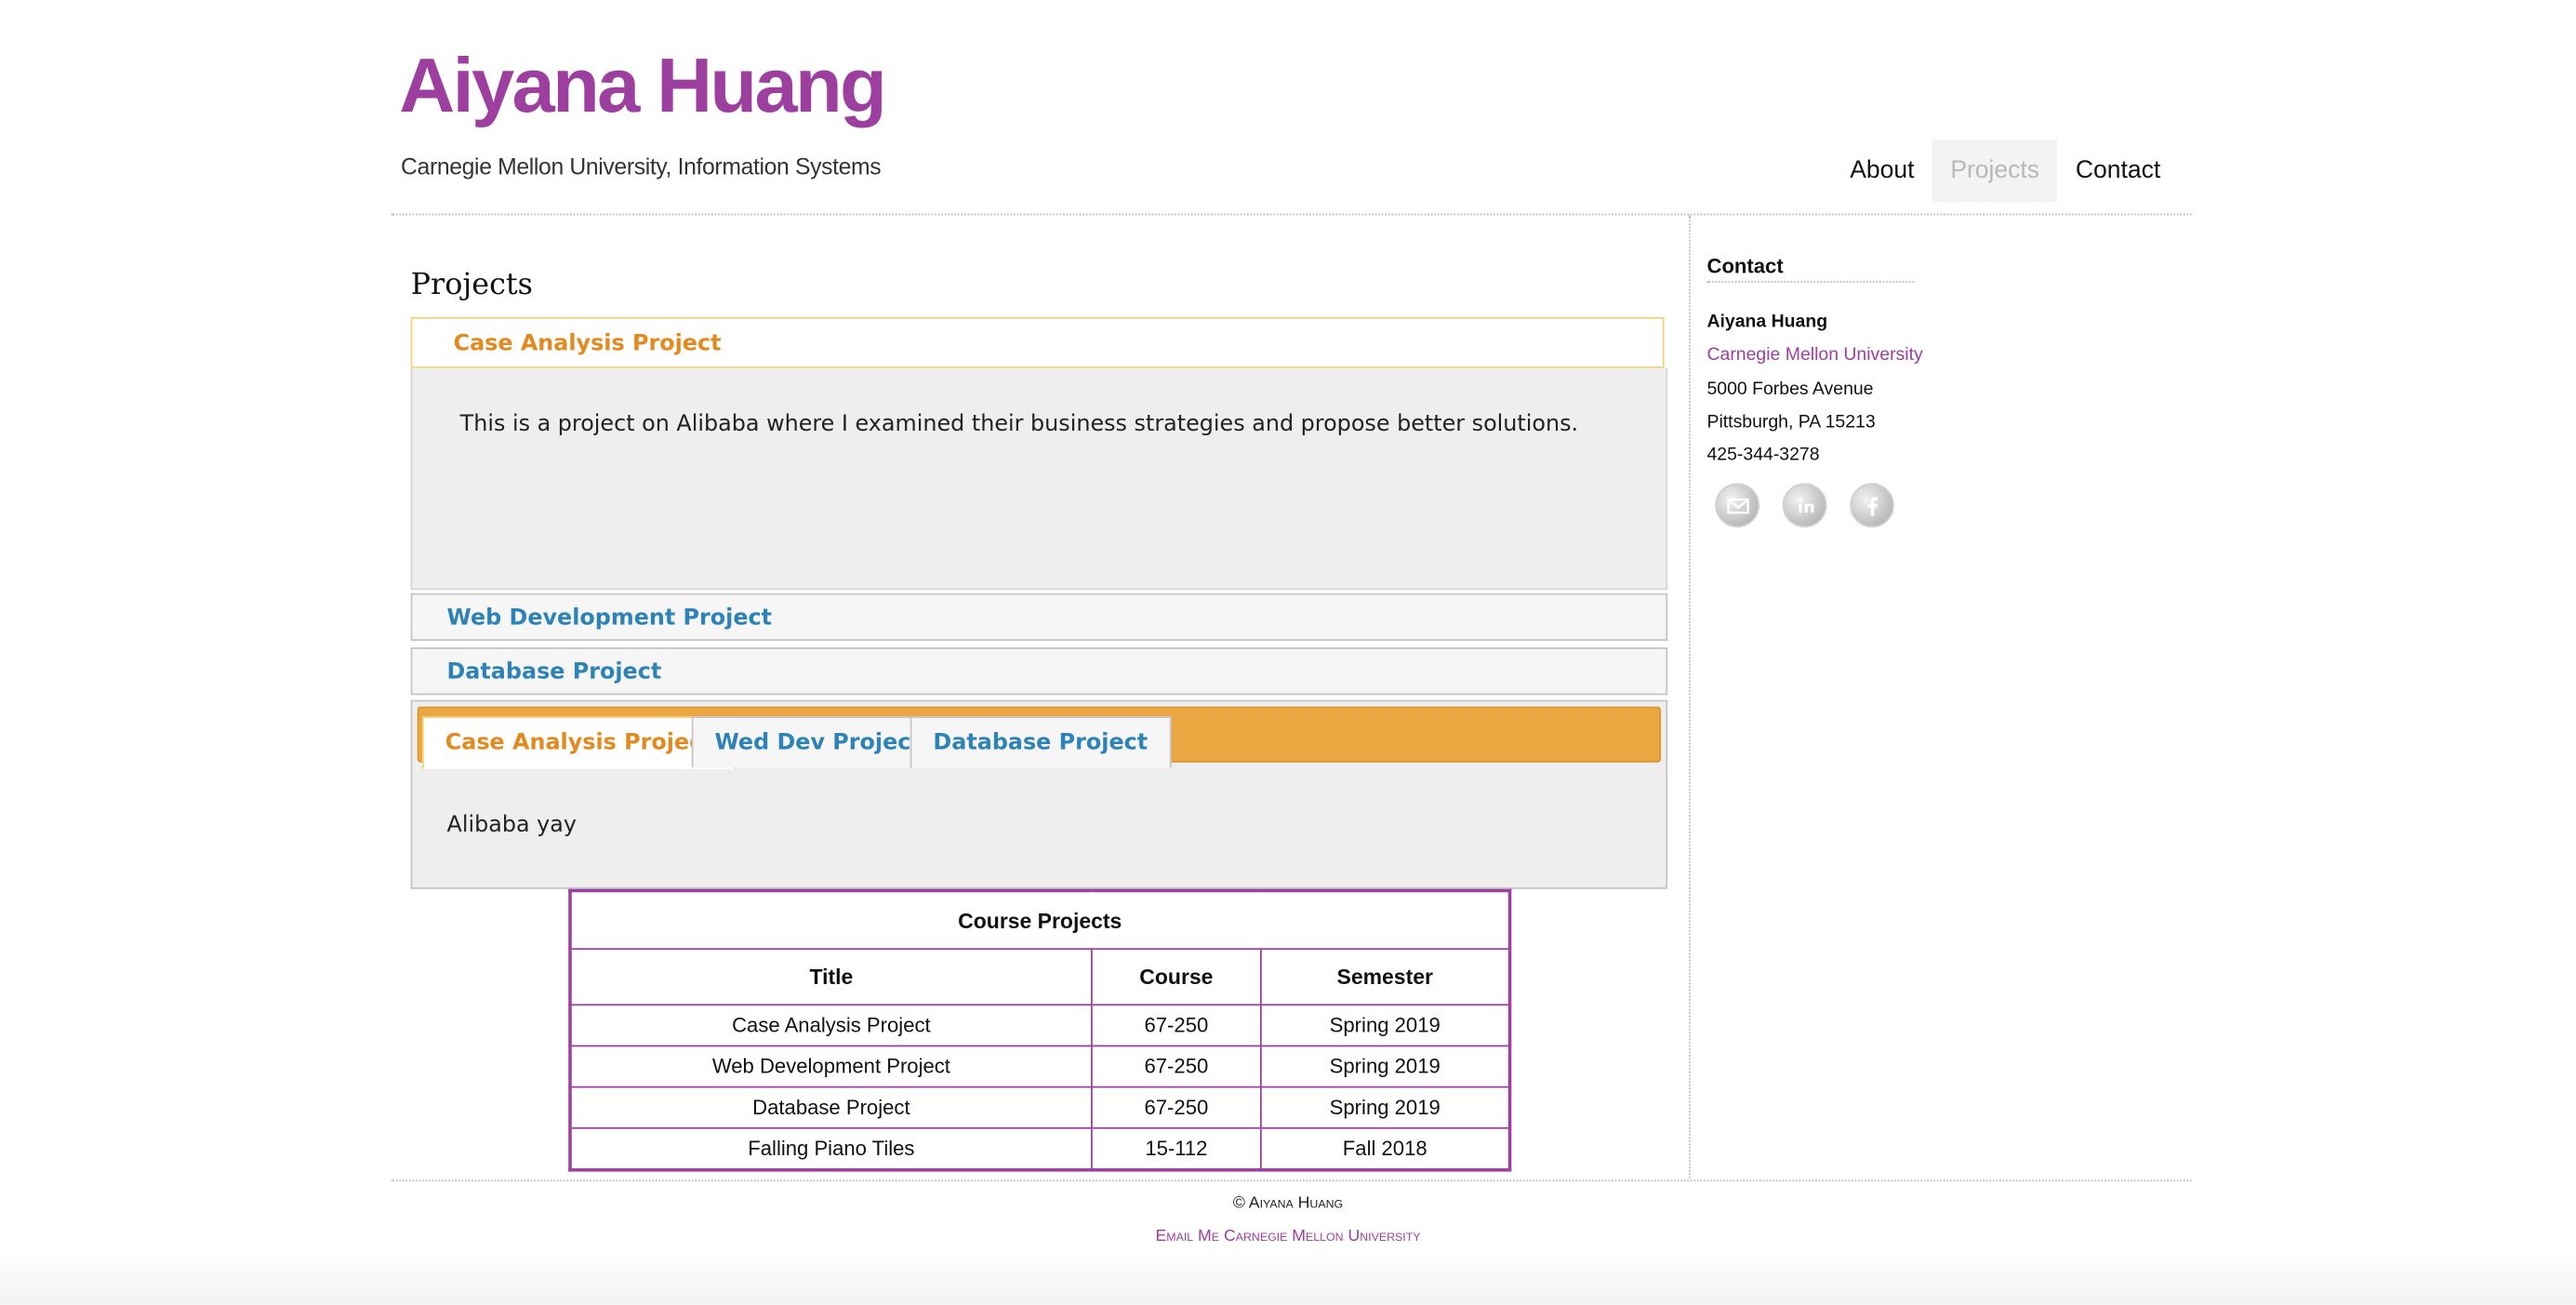 This screenshot has height=1305, width=2576. What do you see at coordinates (1872, 506) in the screenshot?
I see `facebook-icon` at bounding box center [1872, 506].